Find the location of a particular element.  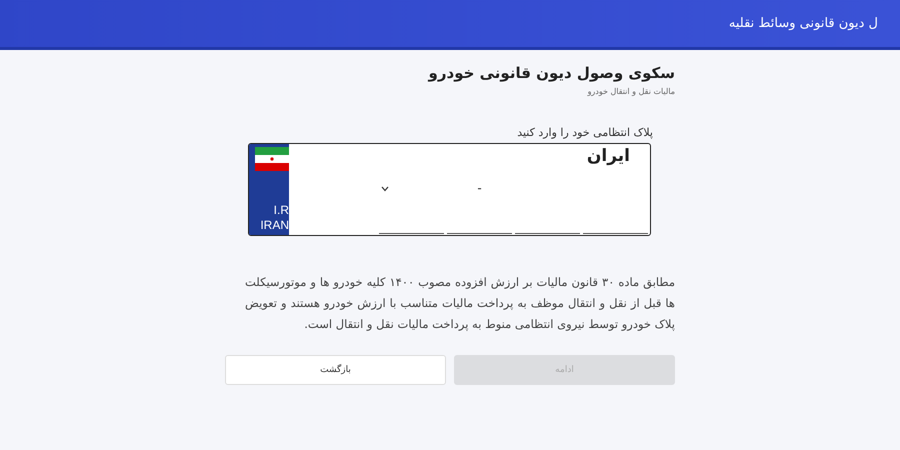

header-title: ل دیون قانونی وسائط نقلیه is located at coordinates (803, 23).